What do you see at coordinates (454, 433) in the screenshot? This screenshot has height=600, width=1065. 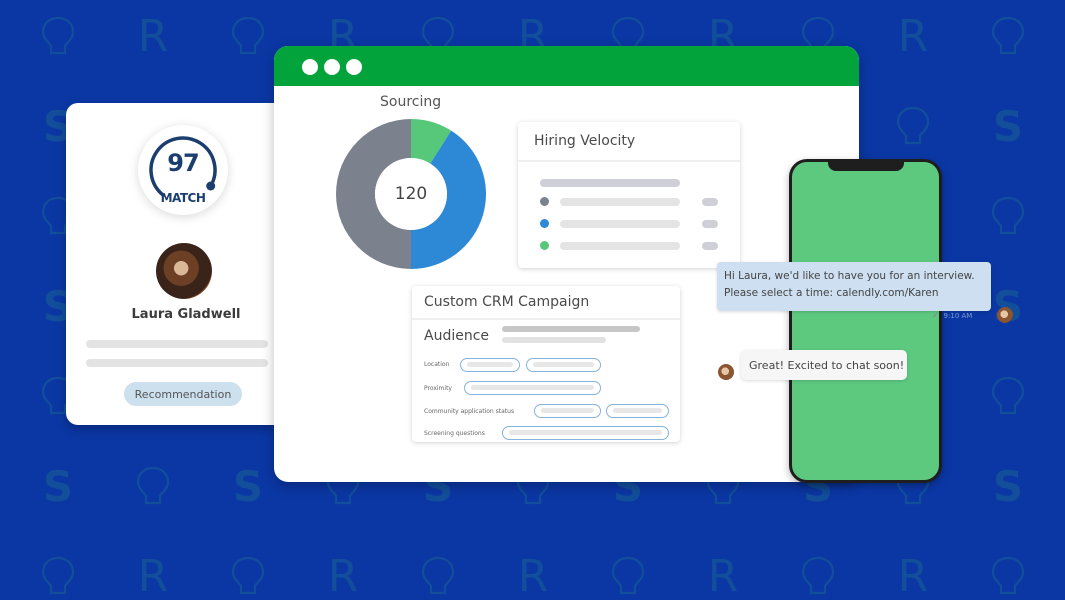 I see `field-label-screening-questions: Screening questions` at bounding box center [454, 433].